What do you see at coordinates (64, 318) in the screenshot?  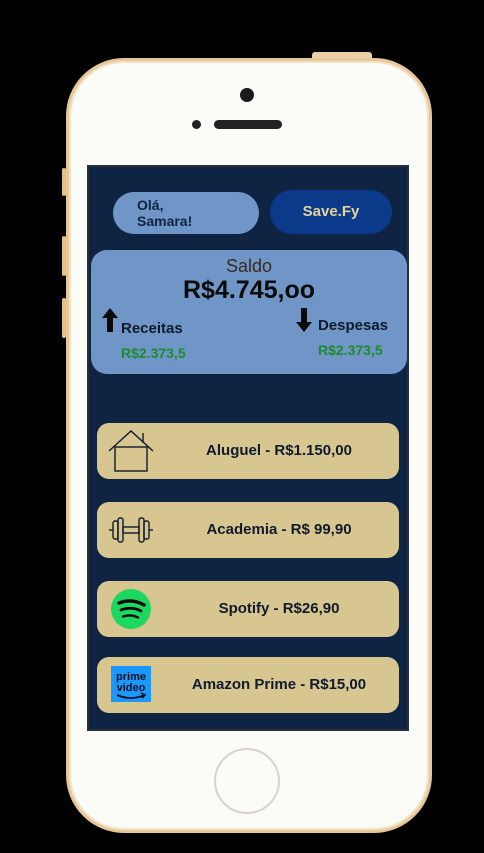 I see `phone-volume-down` at bounding box center [64, 318].